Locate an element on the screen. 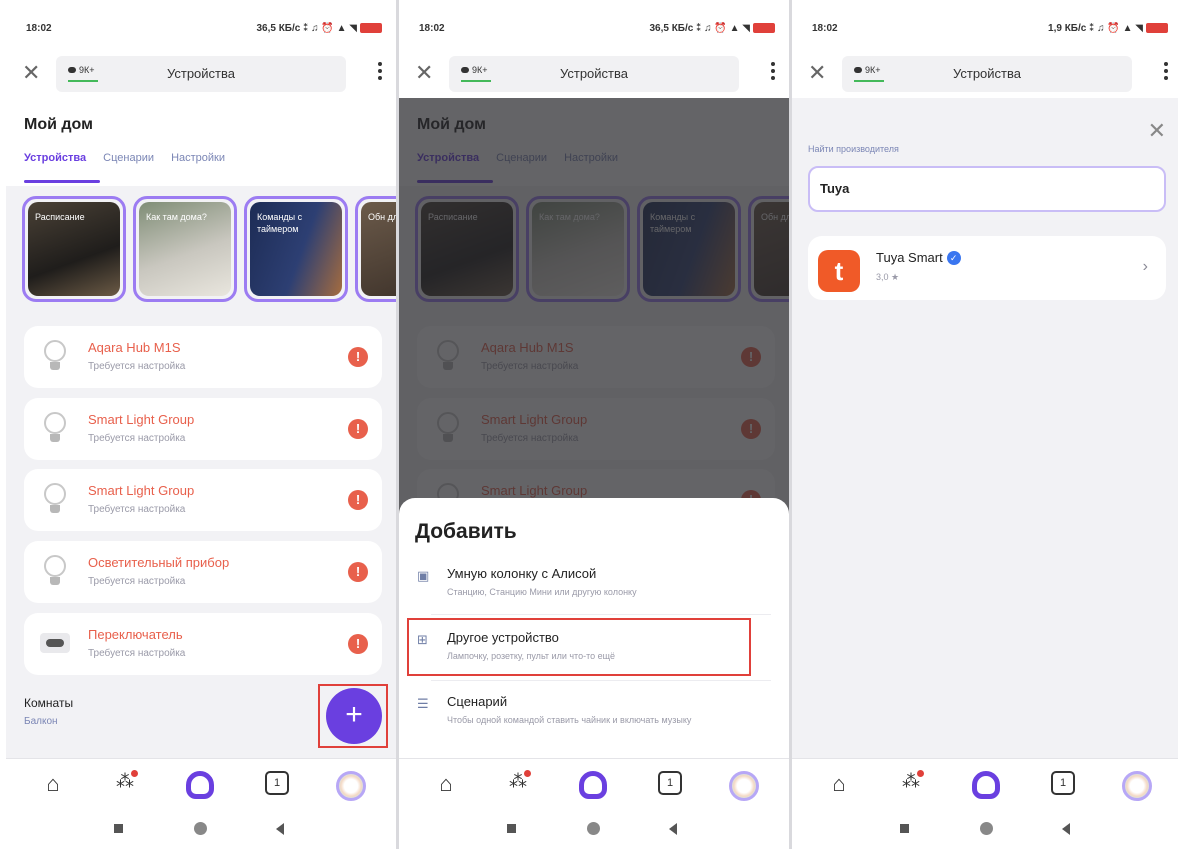 Image resolution: width=1178 pixels, height=849 pixels. speaker-icon: ▣ is located at coordinates (423, 575).